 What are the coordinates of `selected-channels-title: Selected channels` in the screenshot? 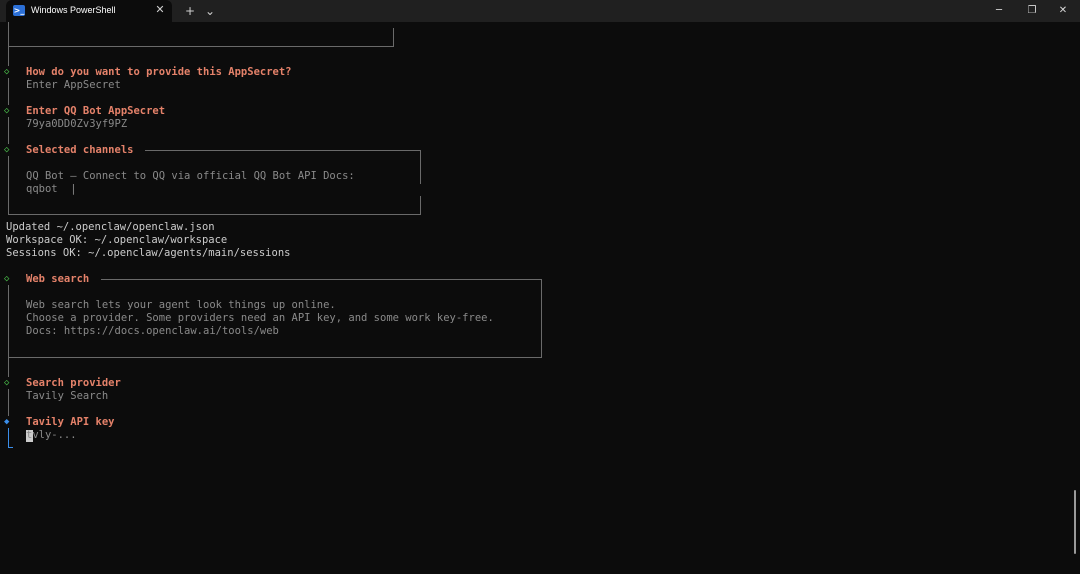 It's located at (80, 150).